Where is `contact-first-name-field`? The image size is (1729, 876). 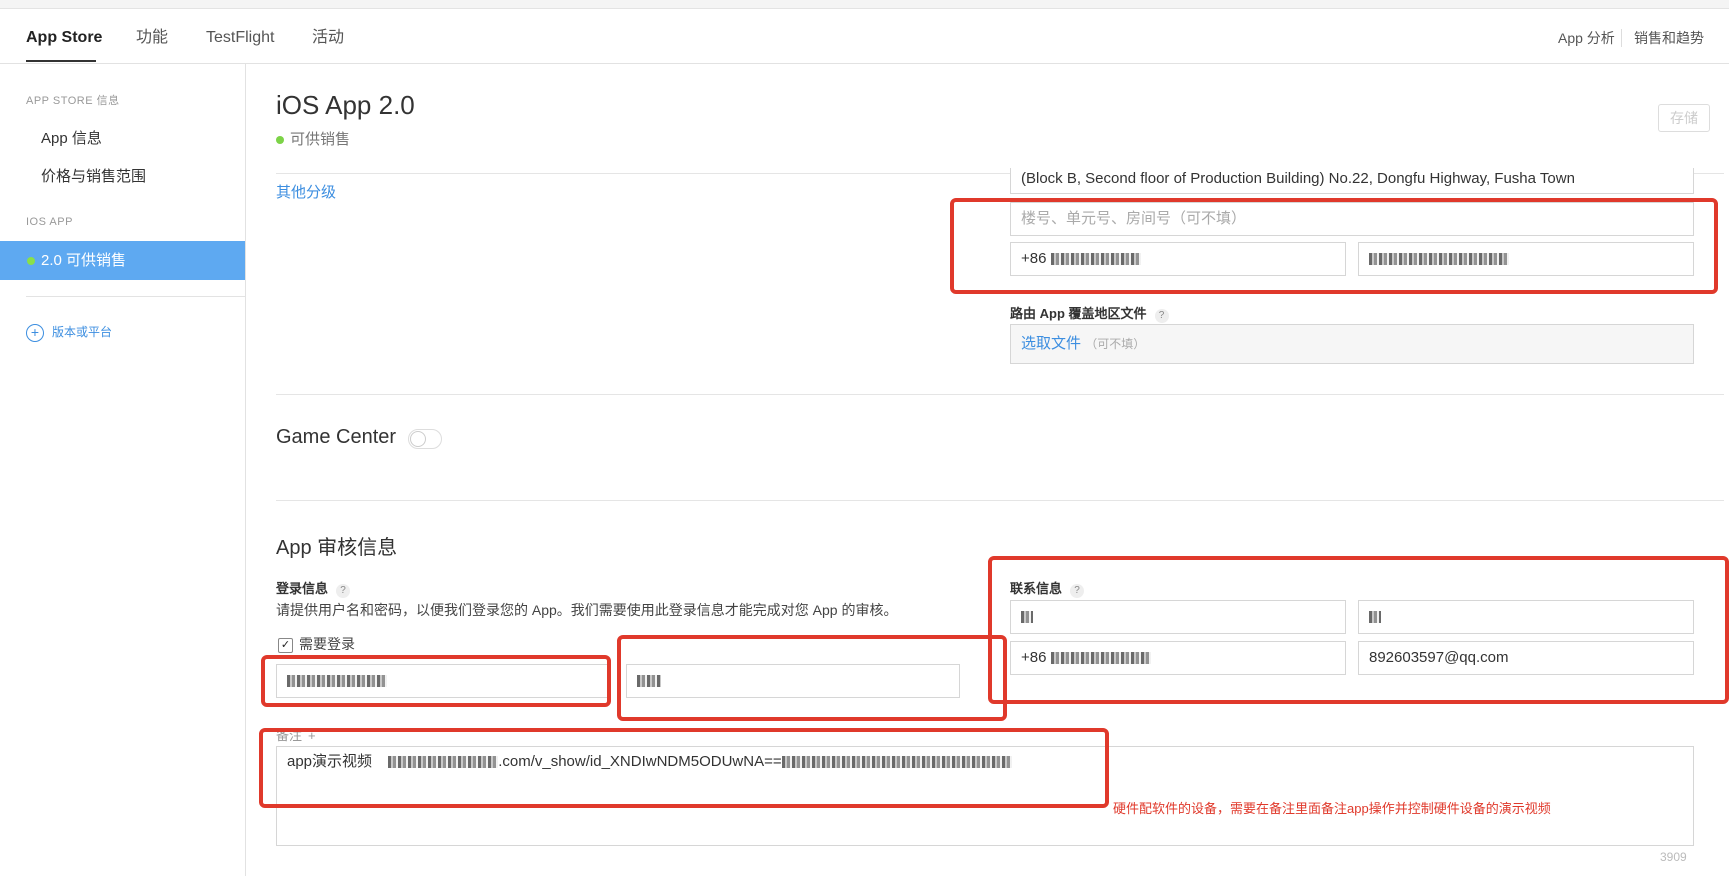 contact-first-name-field is located at coordinates (1178, 617).